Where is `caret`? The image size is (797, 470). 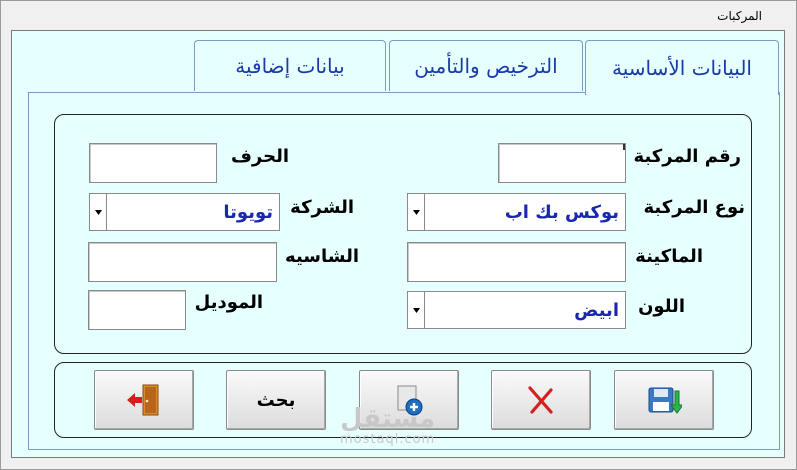
caret is located at coordinates (624, 147).